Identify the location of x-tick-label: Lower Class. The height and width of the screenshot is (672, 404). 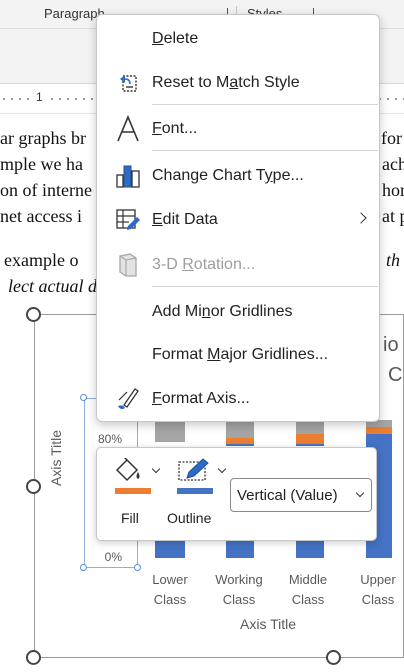
(170, 589).